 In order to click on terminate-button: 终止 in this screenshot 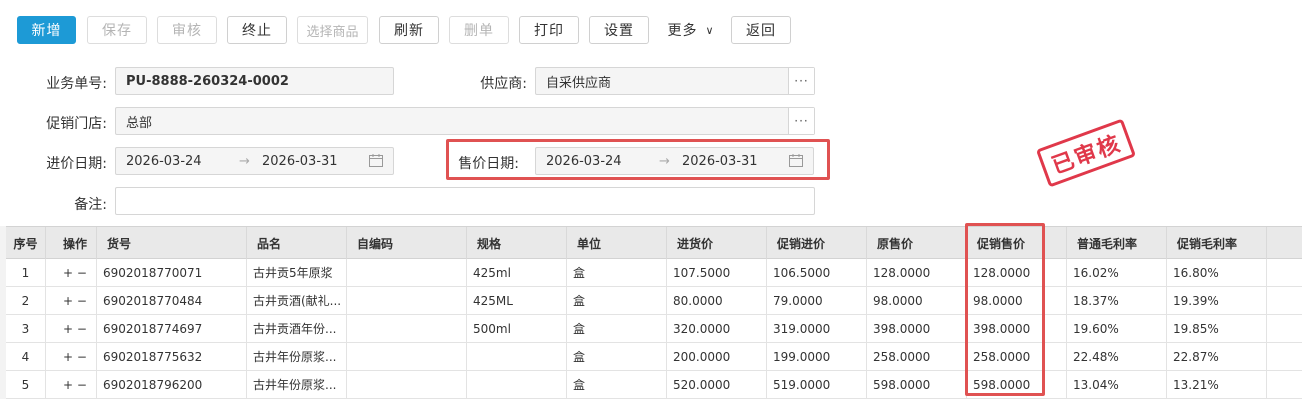, I will do `click(257, 30)`.